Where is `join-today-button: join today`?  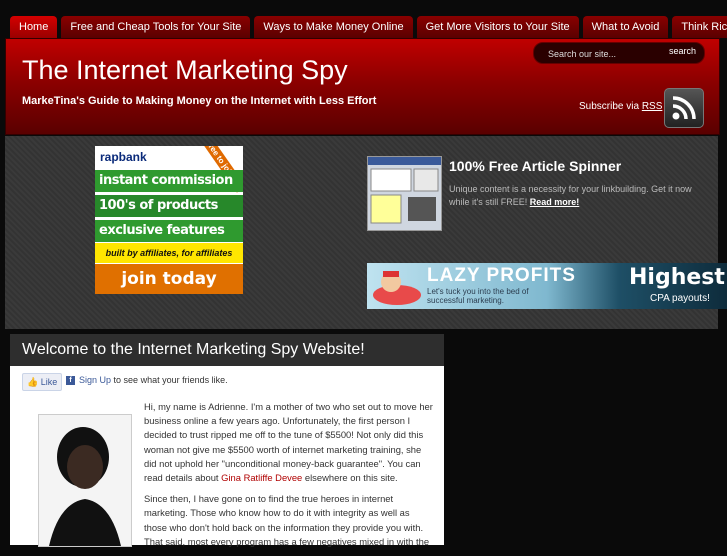 join-today-button: join today is located at coordinates (169, 279).